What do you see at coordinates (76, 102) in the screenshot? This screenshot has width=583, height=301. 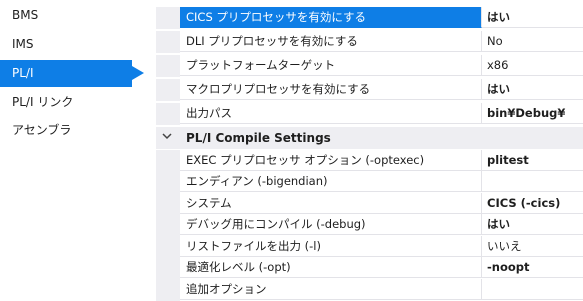 I see `nav-item-pli-link: PL/I リンク` at bounding box center [76, 102].